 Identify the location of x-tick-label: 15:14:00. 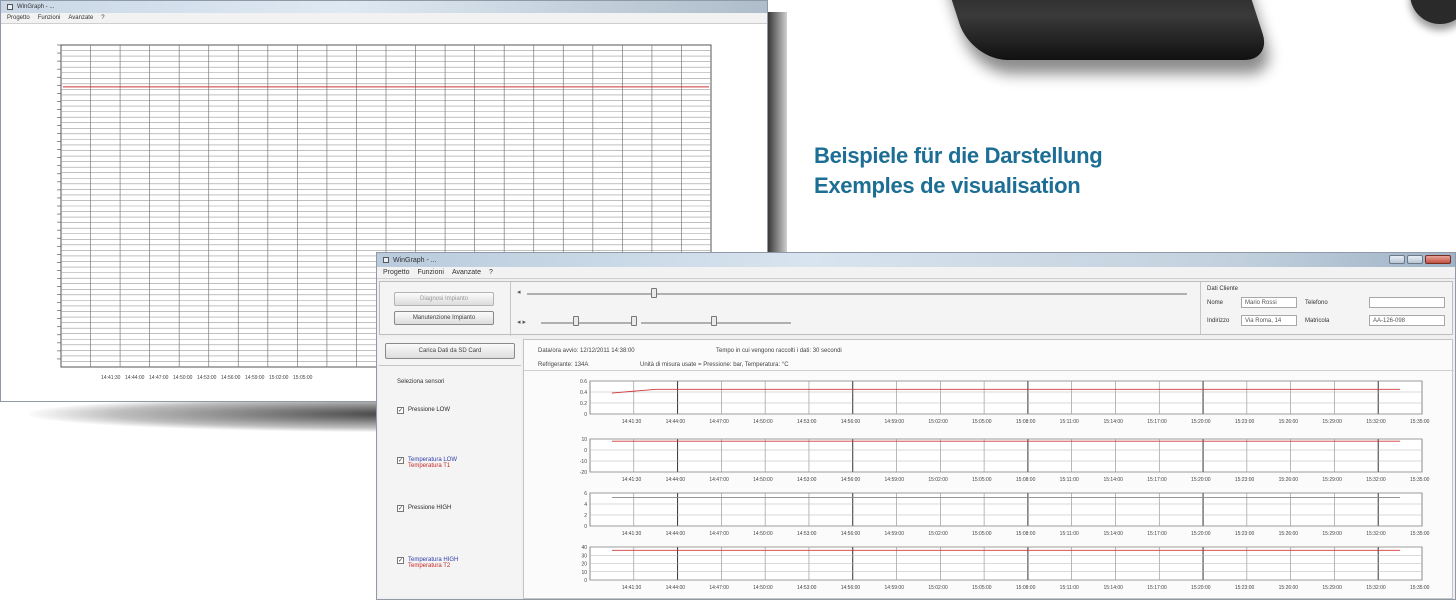
(1113, 588).